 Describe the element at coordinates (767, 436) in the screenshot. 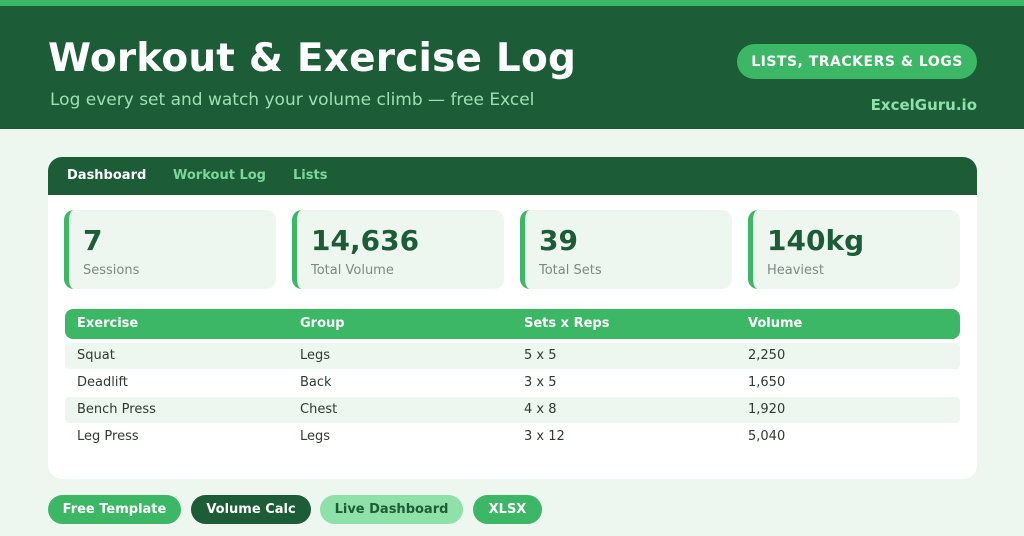

I see `cell-volume: 5,040` at that location.